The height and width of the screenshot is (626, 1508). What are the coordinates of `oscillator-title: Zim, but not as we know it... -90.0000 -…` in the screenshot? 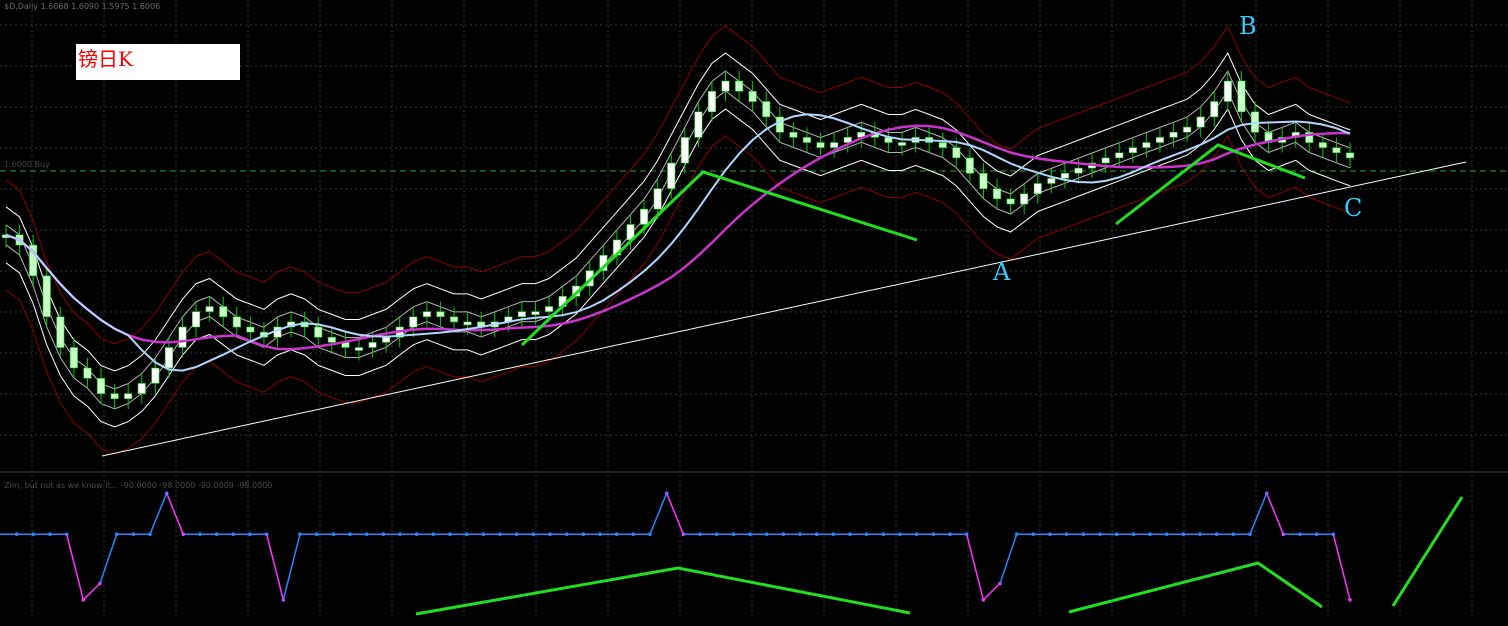 It's located at (138, 485).